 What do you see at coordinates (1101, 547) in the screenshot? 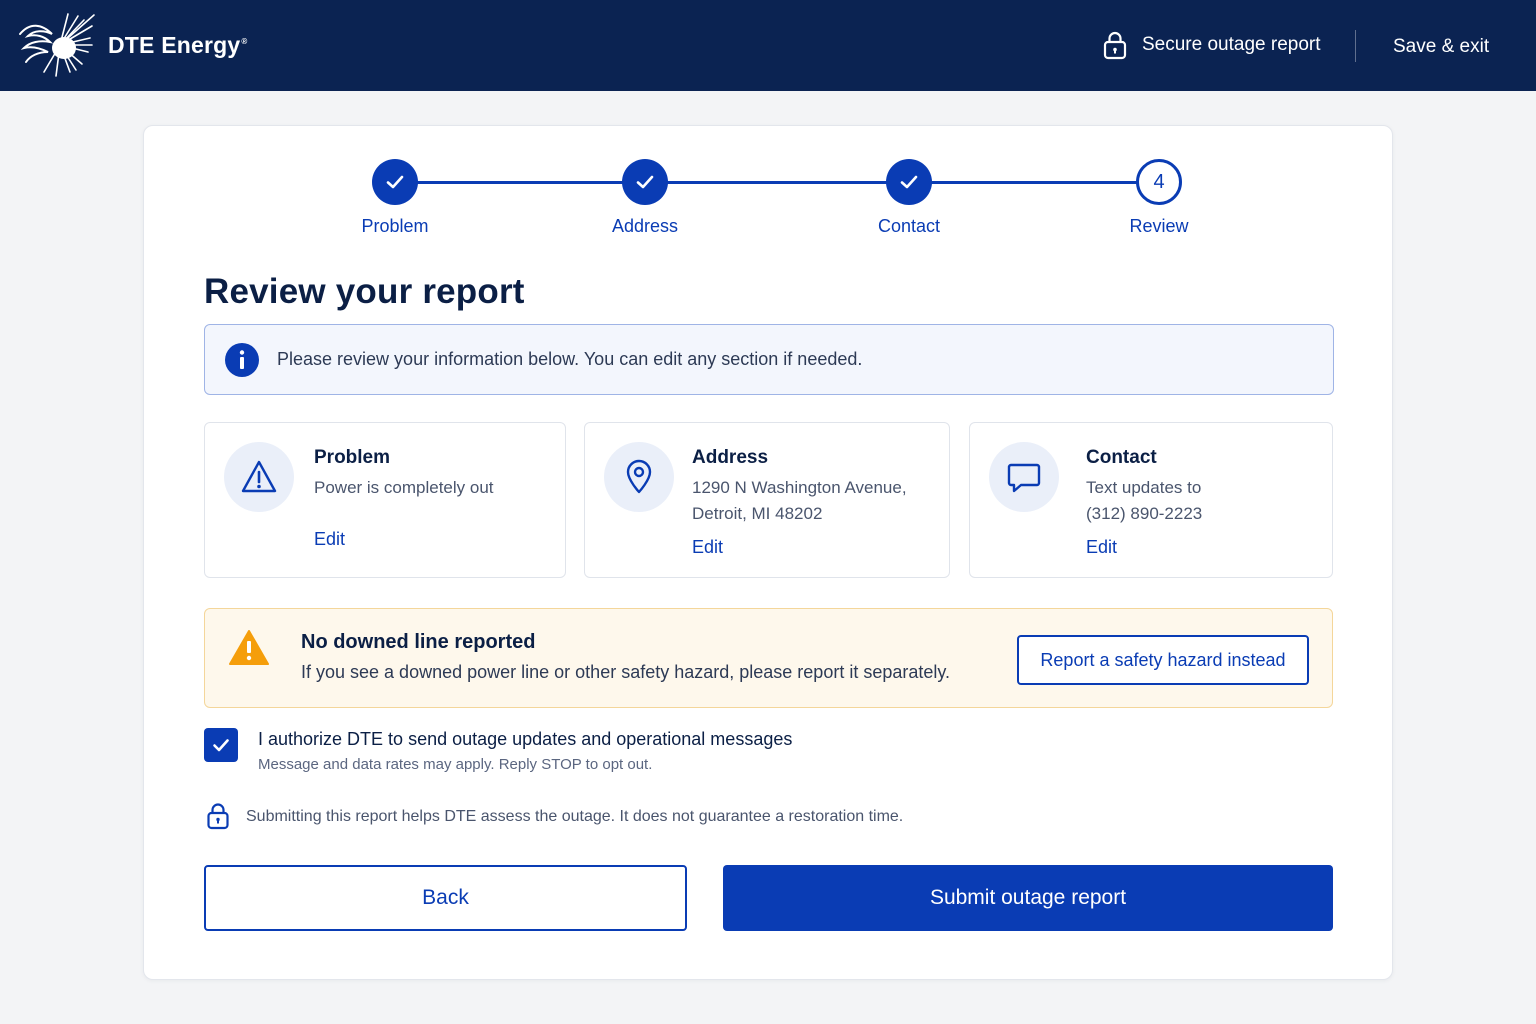
I see `edit-contact-link: Edit` at bounding box center [1101, 547].